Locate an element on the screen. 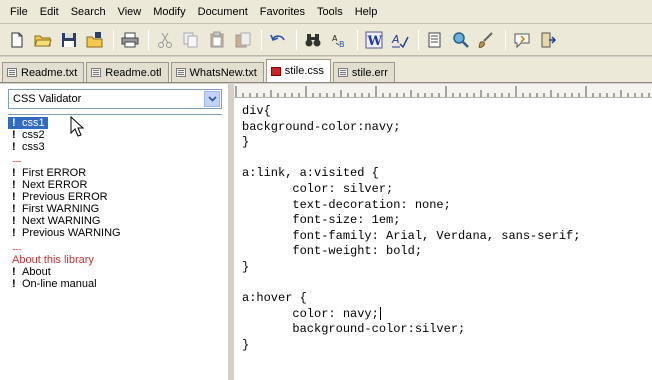 The width and height of the screenshot is (652, 380). exit-door-icon is located at coordinates (549, 39).